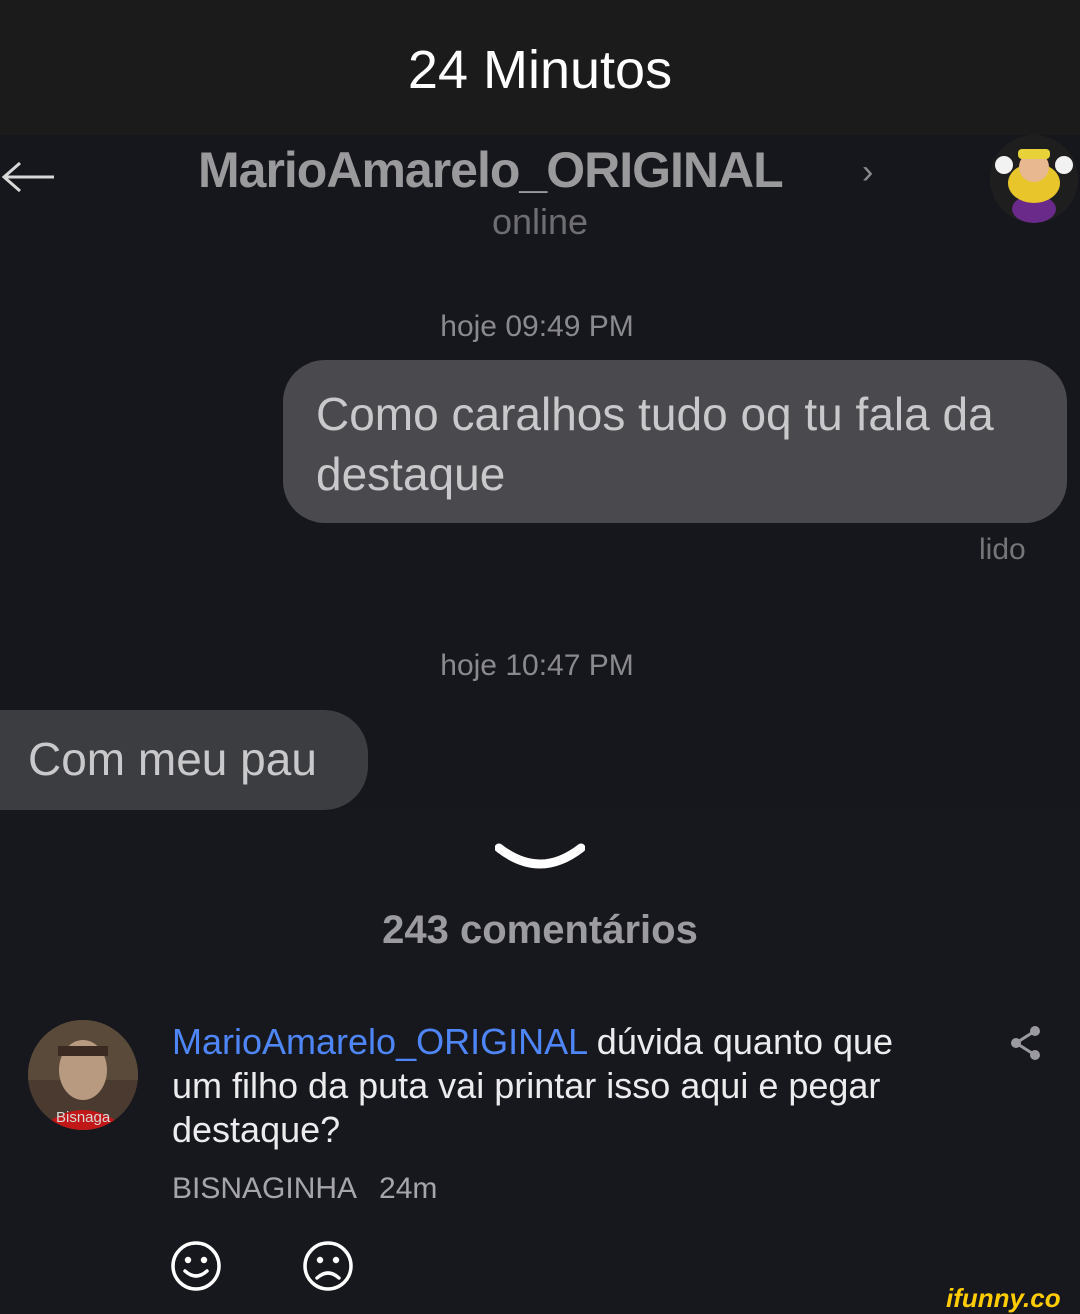 The width and height of the screenshot is (1080, 1314). What do you see at coordinates (184, 760) in the screenshot?
I see `incoming-message: Com meu pau` at bounding box center [184, 760].